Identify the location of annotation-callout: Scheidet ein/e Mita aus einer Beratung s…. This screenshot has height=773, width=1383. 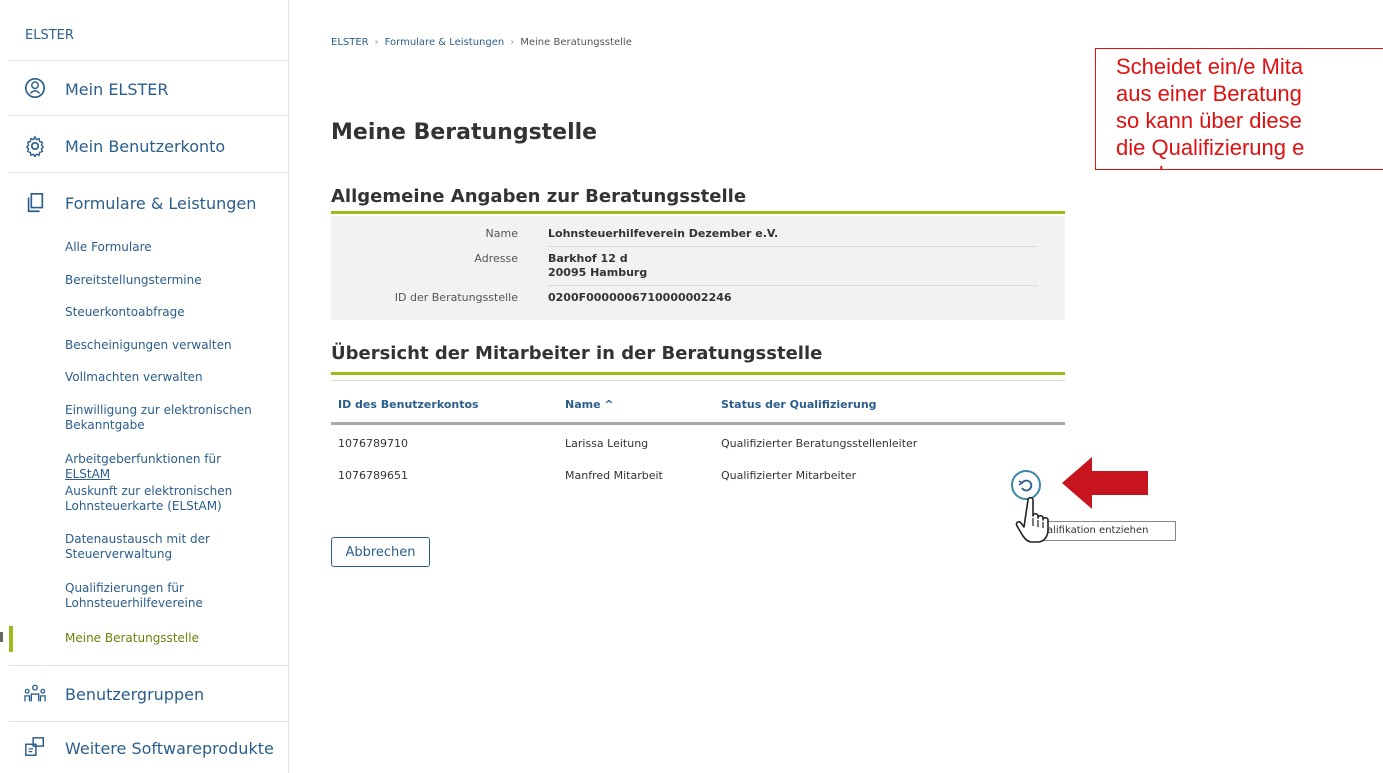
(1239, 109).